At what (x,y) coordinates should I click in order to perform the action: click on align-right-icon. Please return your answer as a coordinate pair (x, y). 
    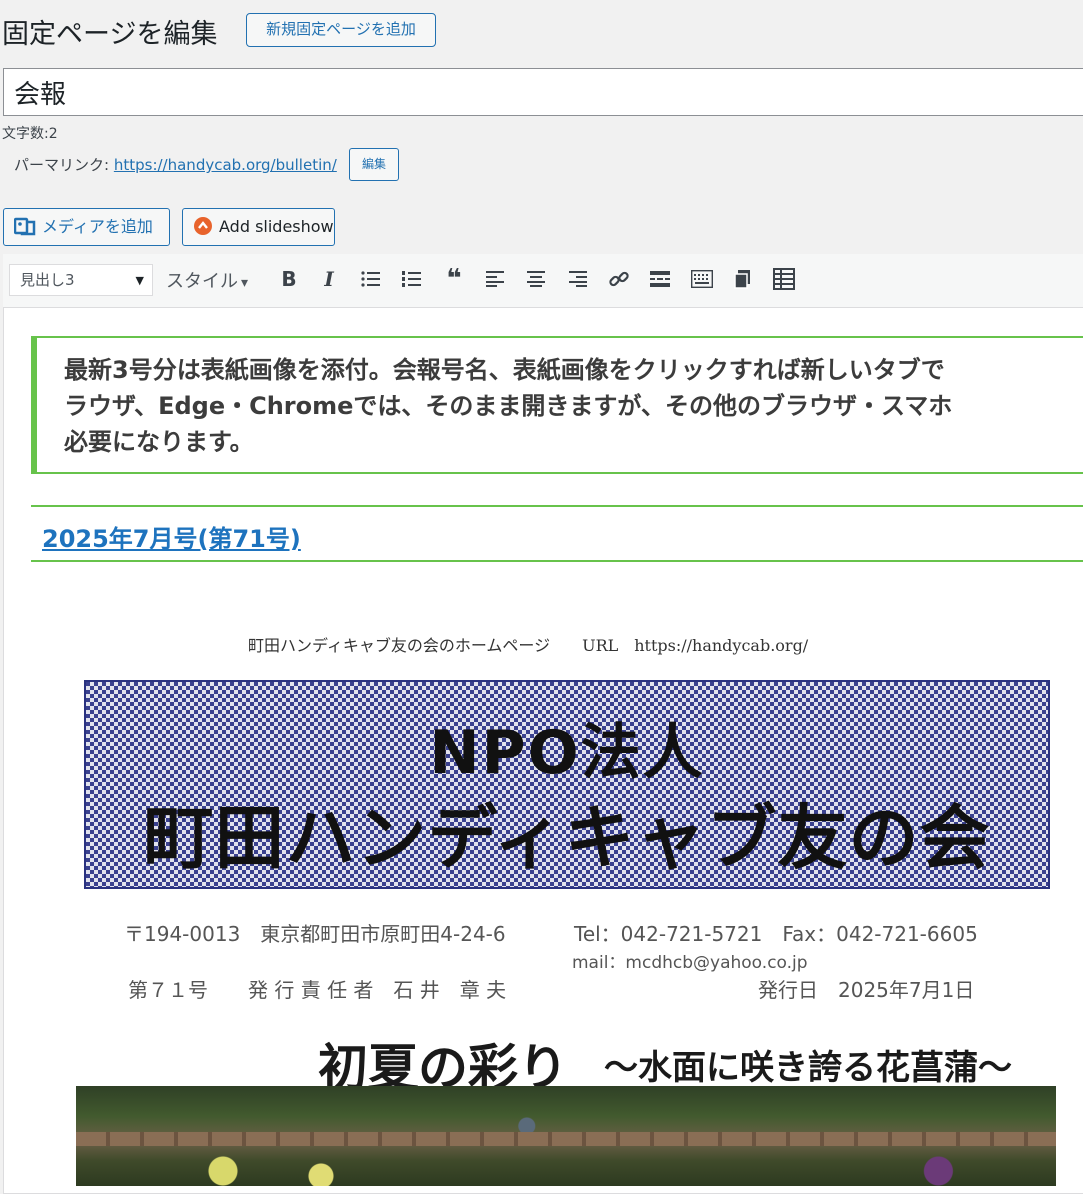
    Looking at the image, I should click on (578, 279).